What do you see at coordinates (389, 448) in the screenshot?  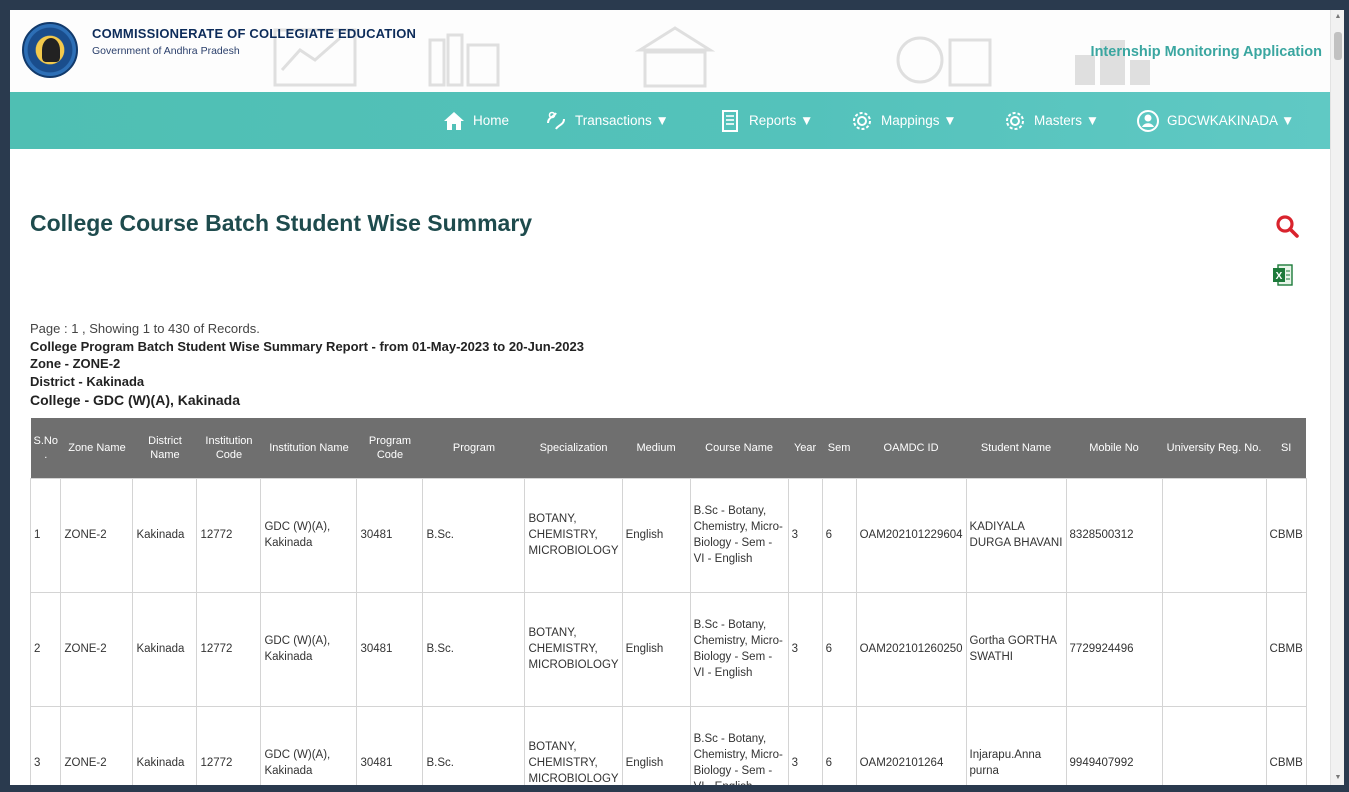 I see `column-header: Program Code` at bounding box center [389, 448].